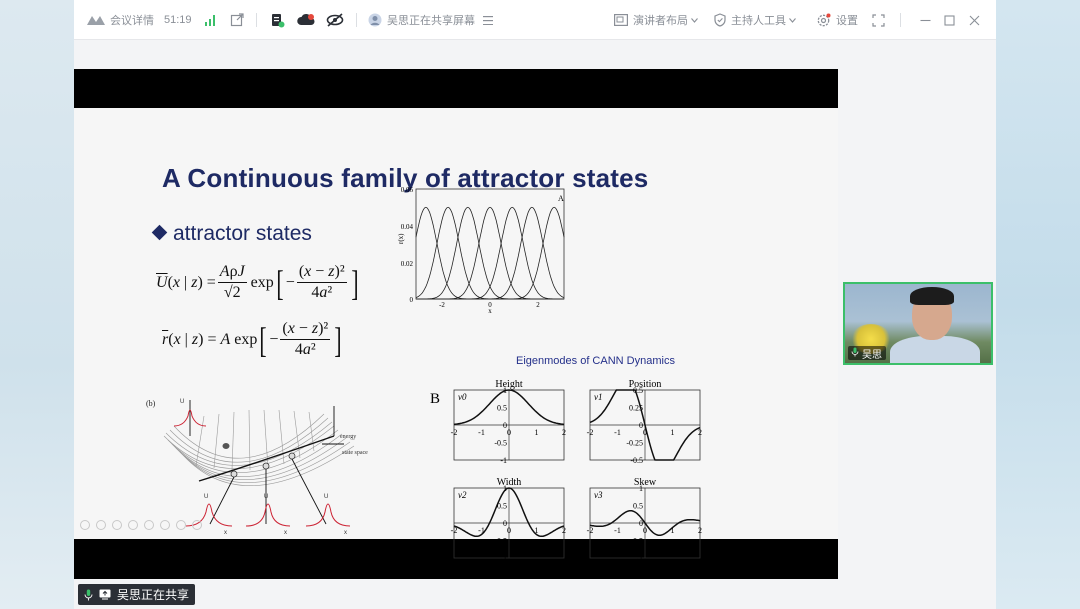  What do you see at coordinates (237, 20) in the screenshot?
I see `popout-icon` at bounding box center [237, 20].